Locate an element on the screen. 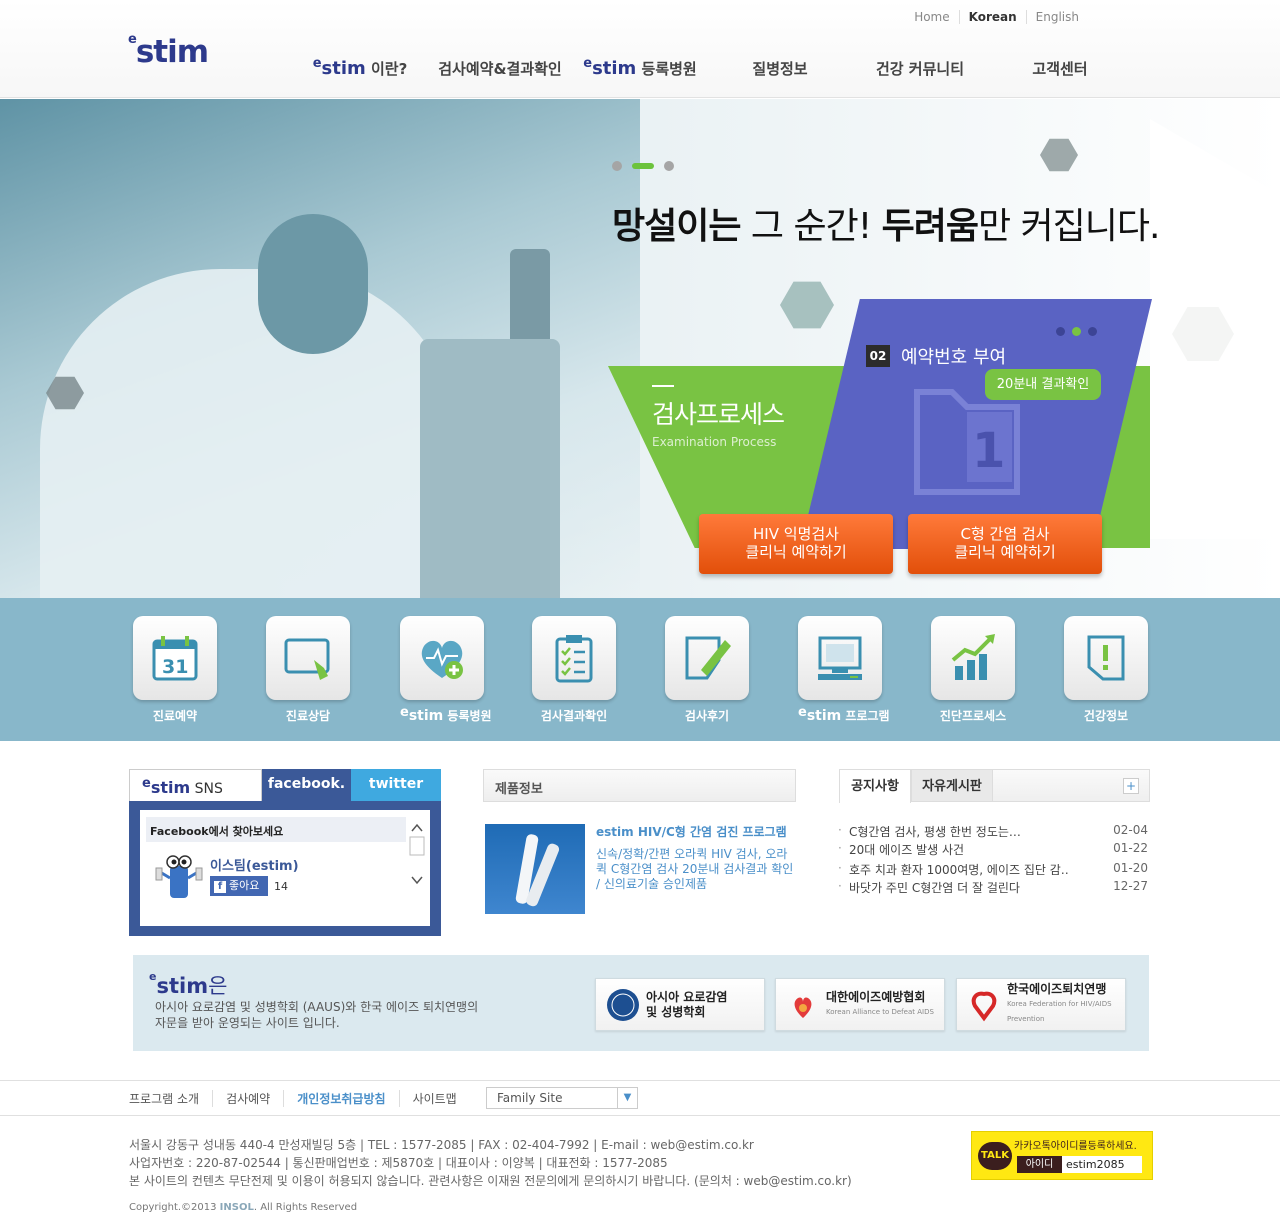 The height and width of the screenshot is (1231, 1280). org-kaap-link: 대한에이즈예방협회 Korean Alliance to Defeat AIDS is located at coordinates (860, 1004).